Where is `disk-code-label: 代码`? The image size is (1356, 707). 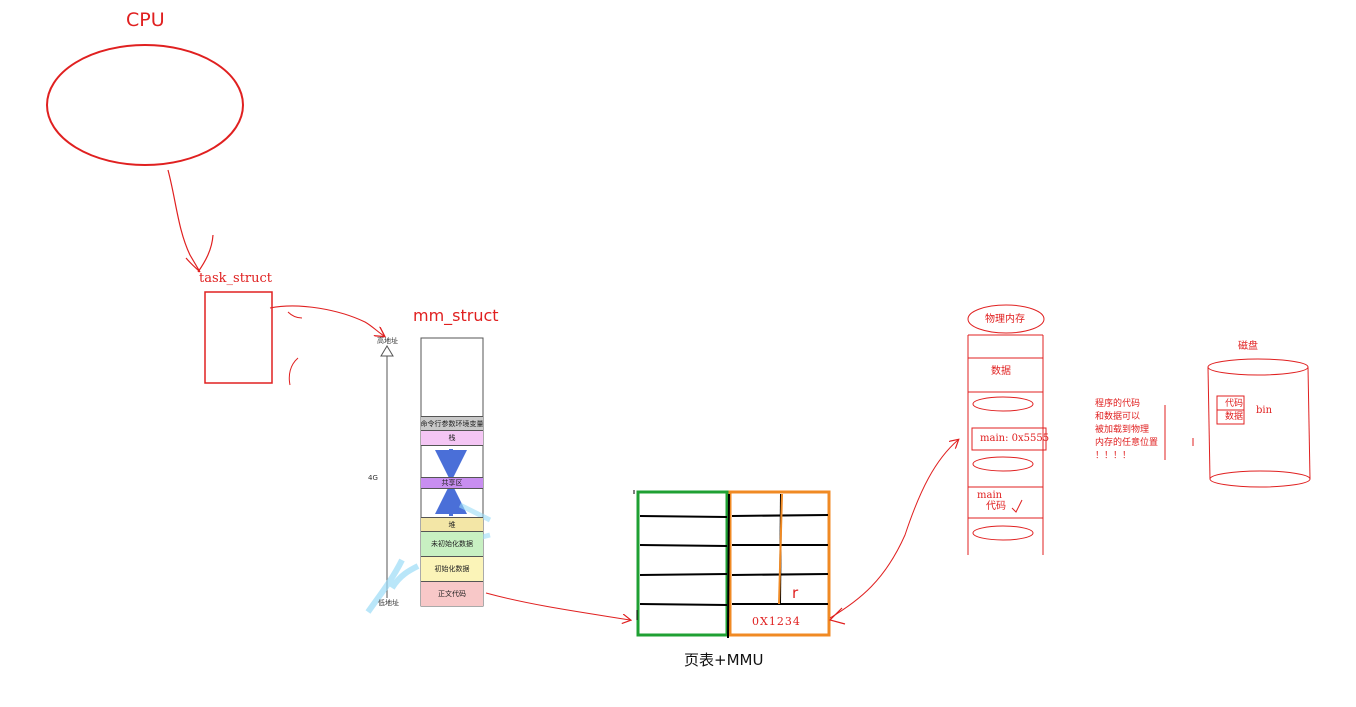 disk-code-label: 代码 is located at coordinates (1234, 404).